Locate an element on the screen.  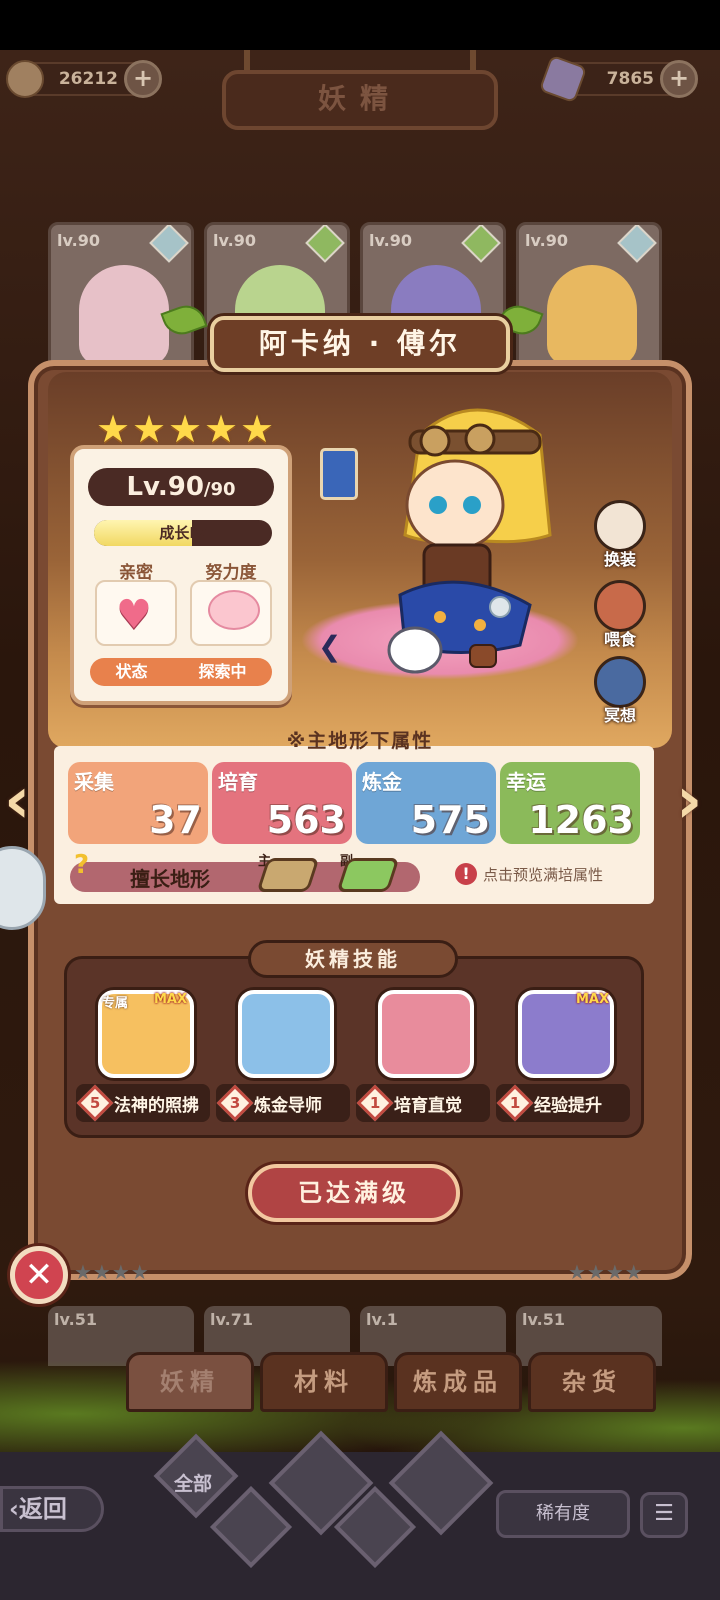
add-gem-button: + is located at coordinates (679, 79).